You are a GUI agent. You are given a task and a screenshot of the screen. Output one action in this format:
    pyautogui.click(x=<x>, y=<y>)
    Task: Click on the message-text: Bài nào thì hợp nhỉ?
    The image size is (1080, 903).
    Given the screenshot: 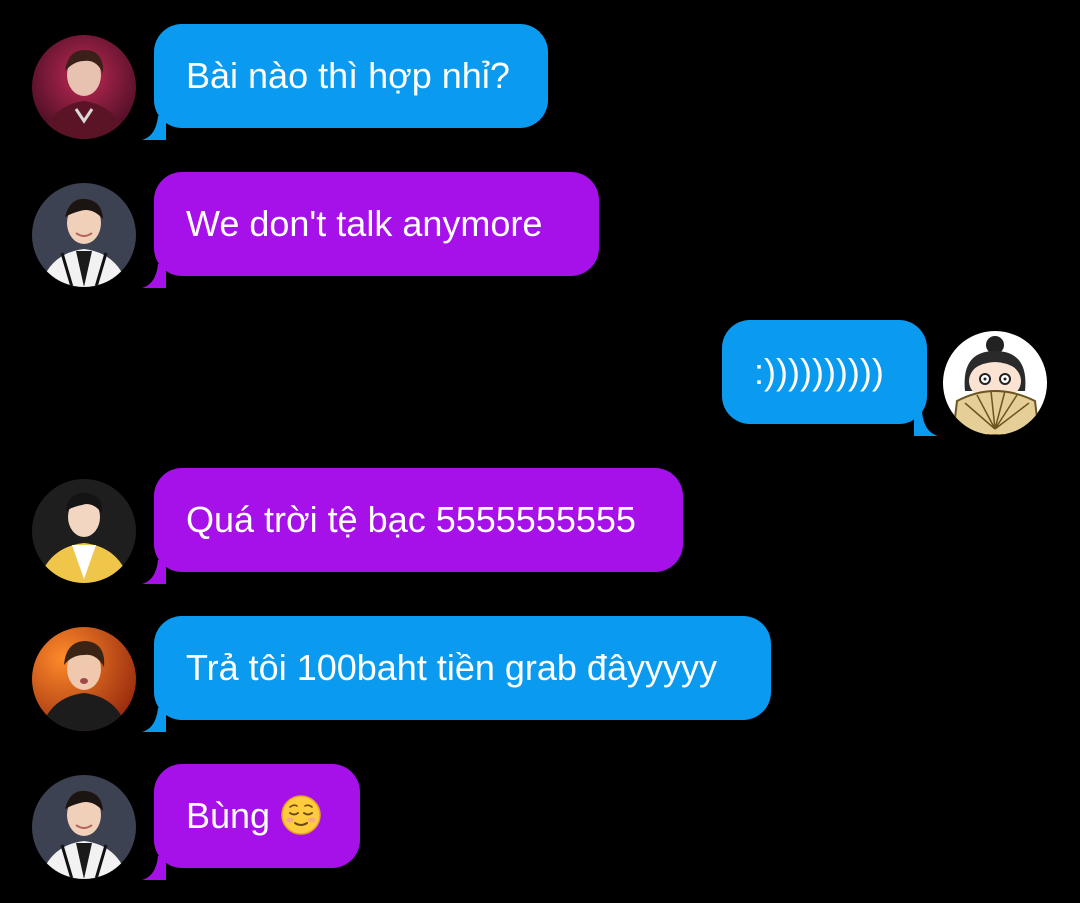 What is the action you would take?
    pyautogui.click(x=348, y=75)
    